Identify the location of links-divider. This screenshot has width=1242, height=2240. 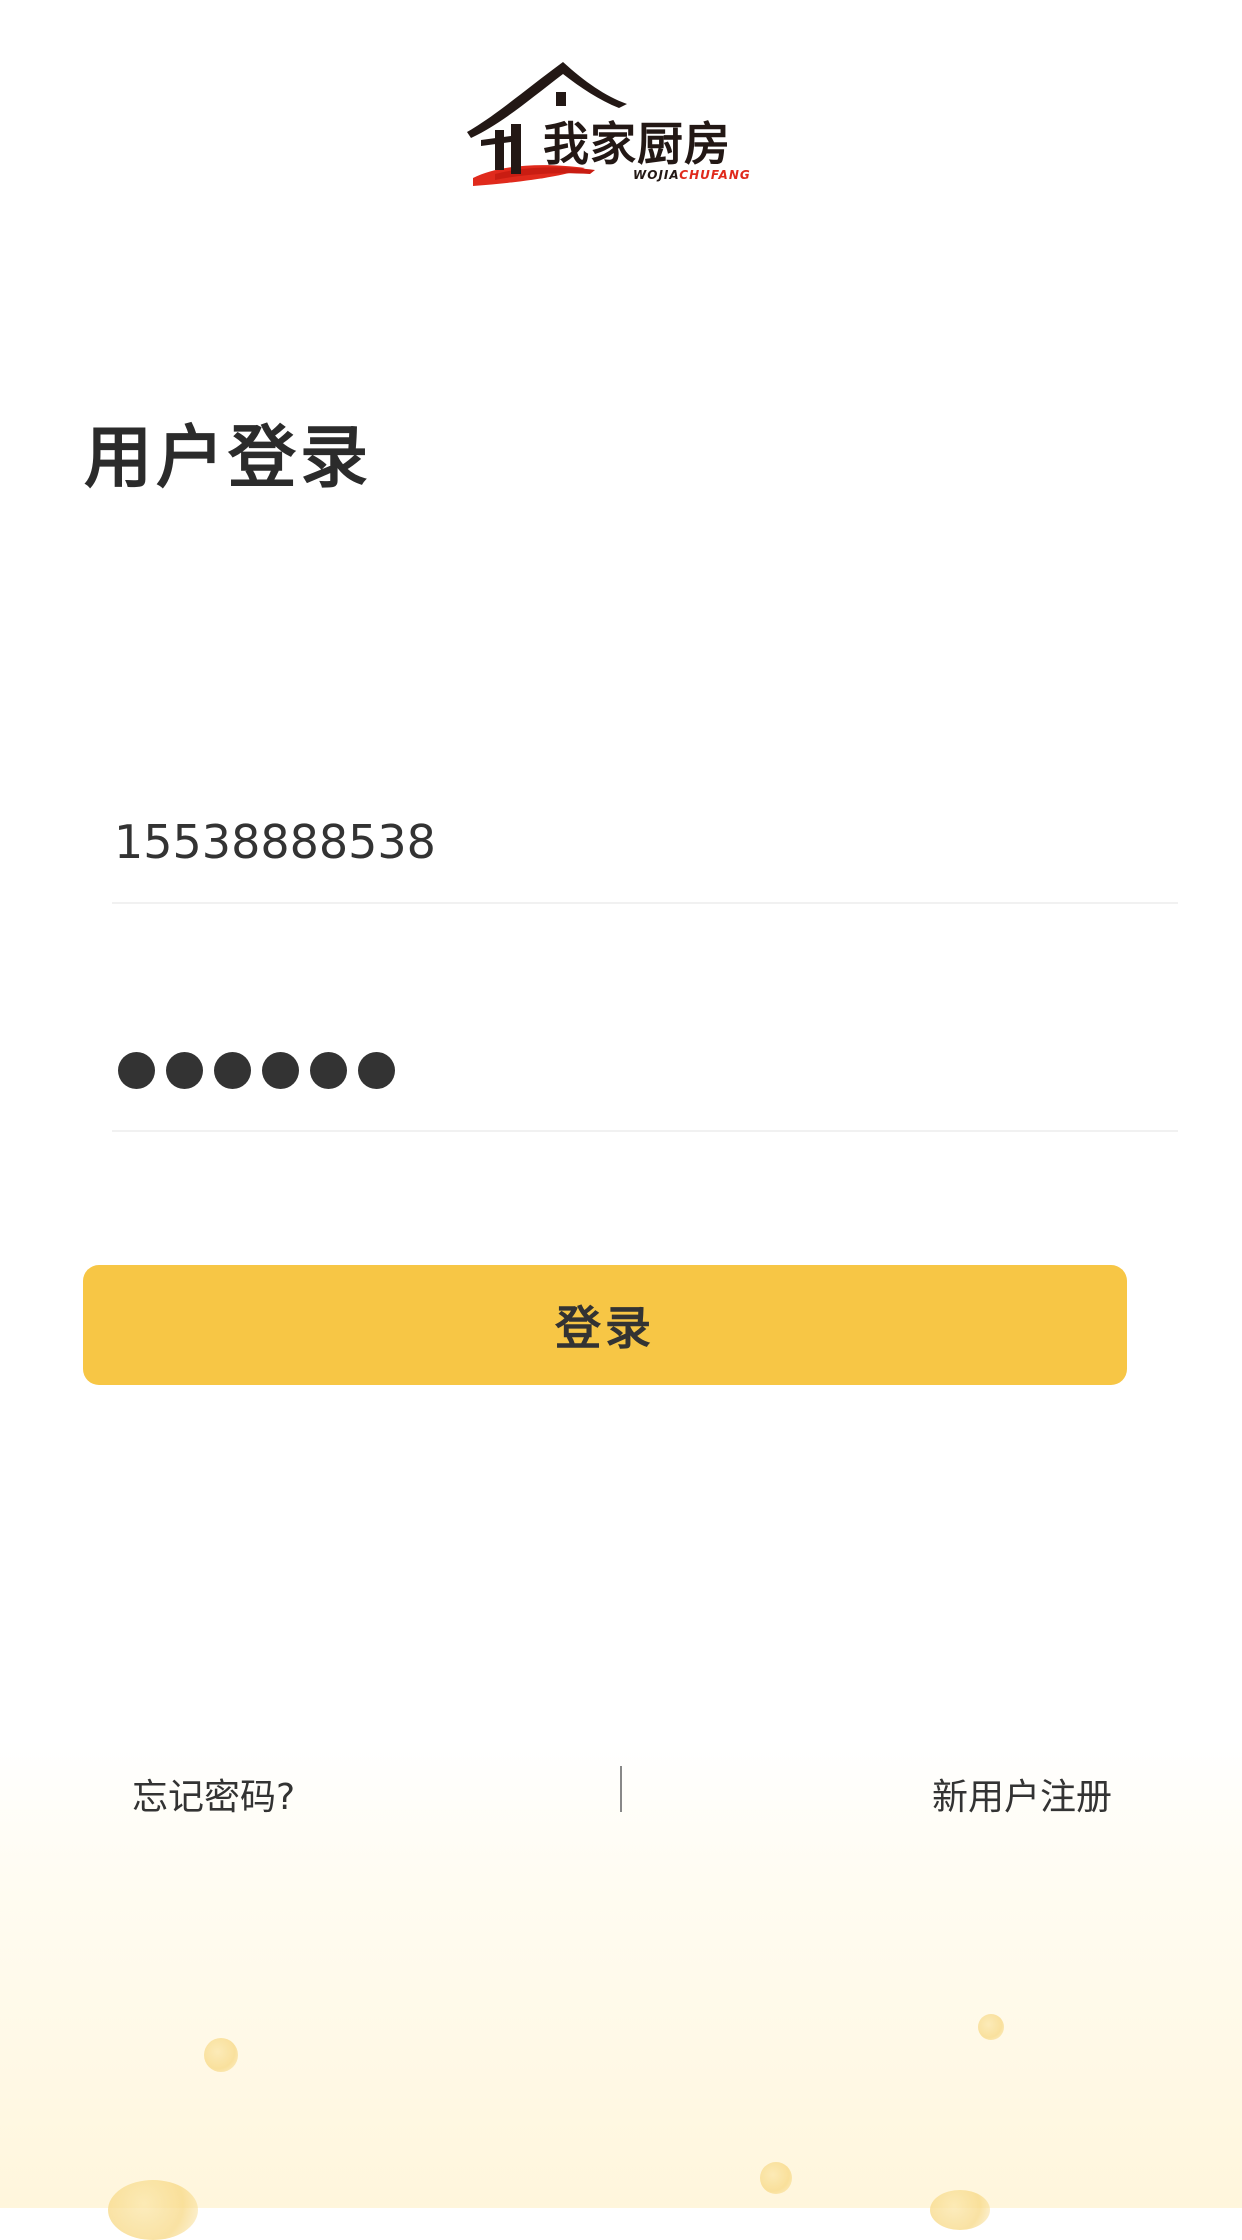
(621, 1789).